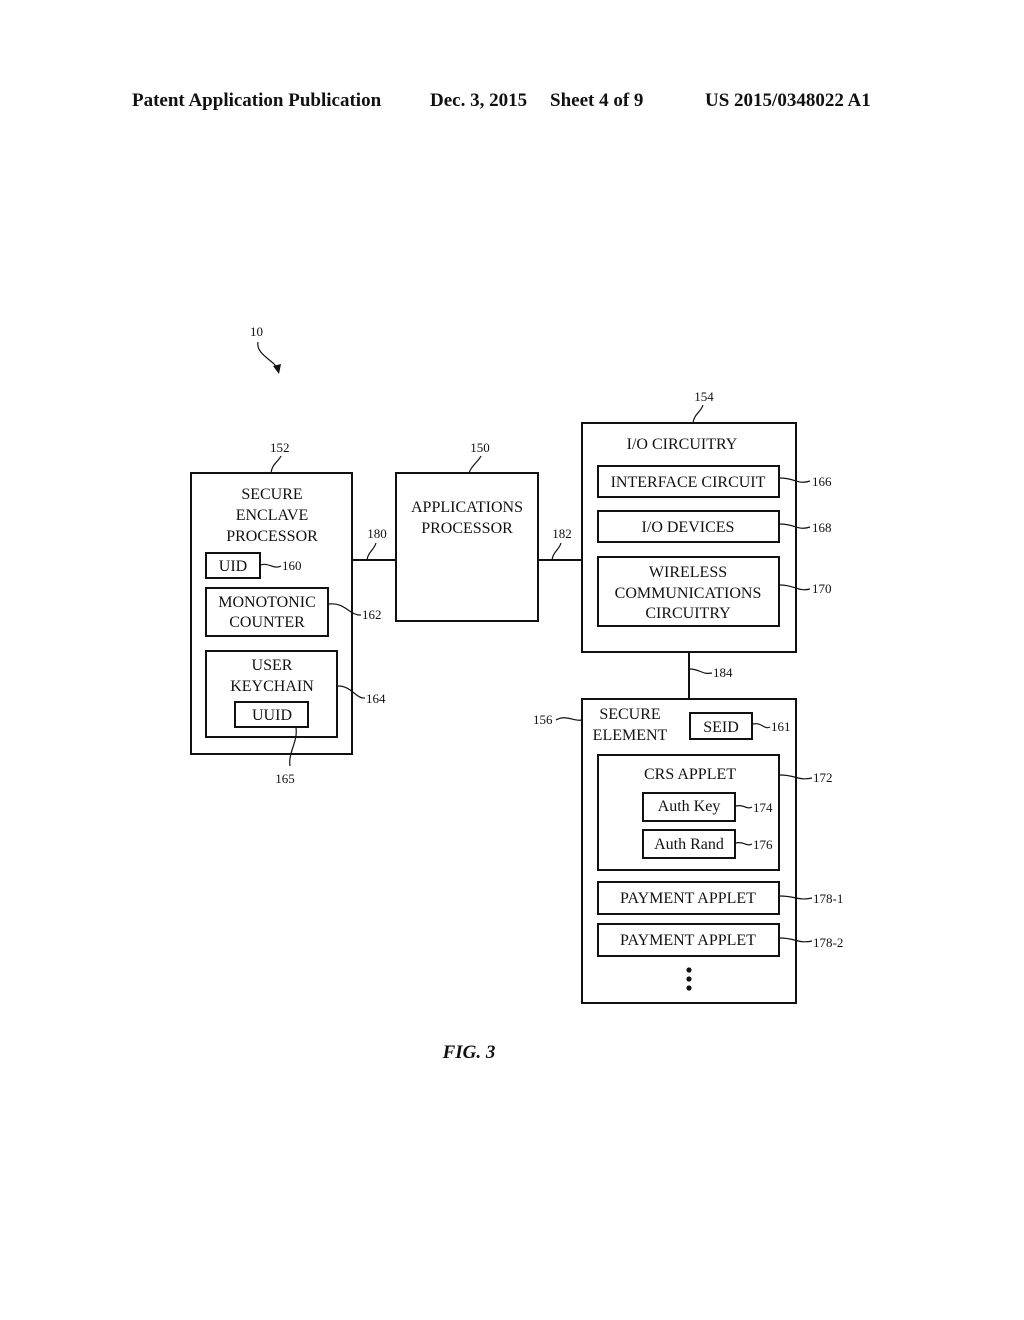 The width and height of the screenshot is (1024, 1320). Describe the element at coordinates (629, 714) in the screenshot. I see `se-title-1: SECURE` at that location.